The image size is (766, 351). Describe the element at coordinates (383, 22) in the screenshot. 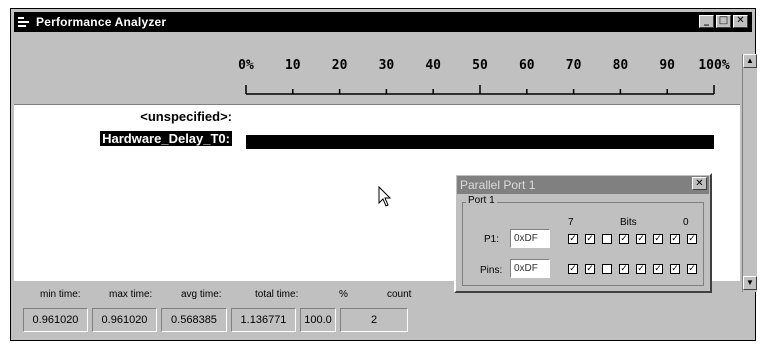

I see `title-bar: Performance Analyzer _ □ ✕` at that location.